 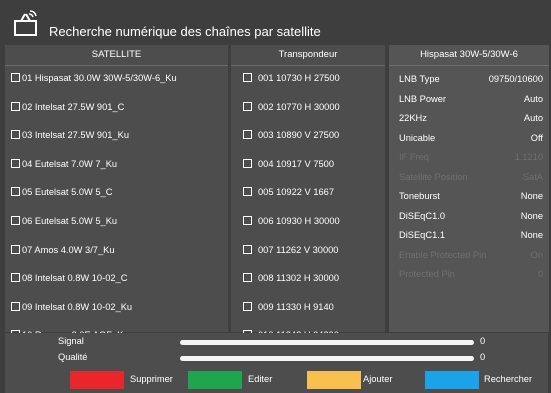 I want to click on setting-label: DiSEqC1.0, so click(x=422, y=215).